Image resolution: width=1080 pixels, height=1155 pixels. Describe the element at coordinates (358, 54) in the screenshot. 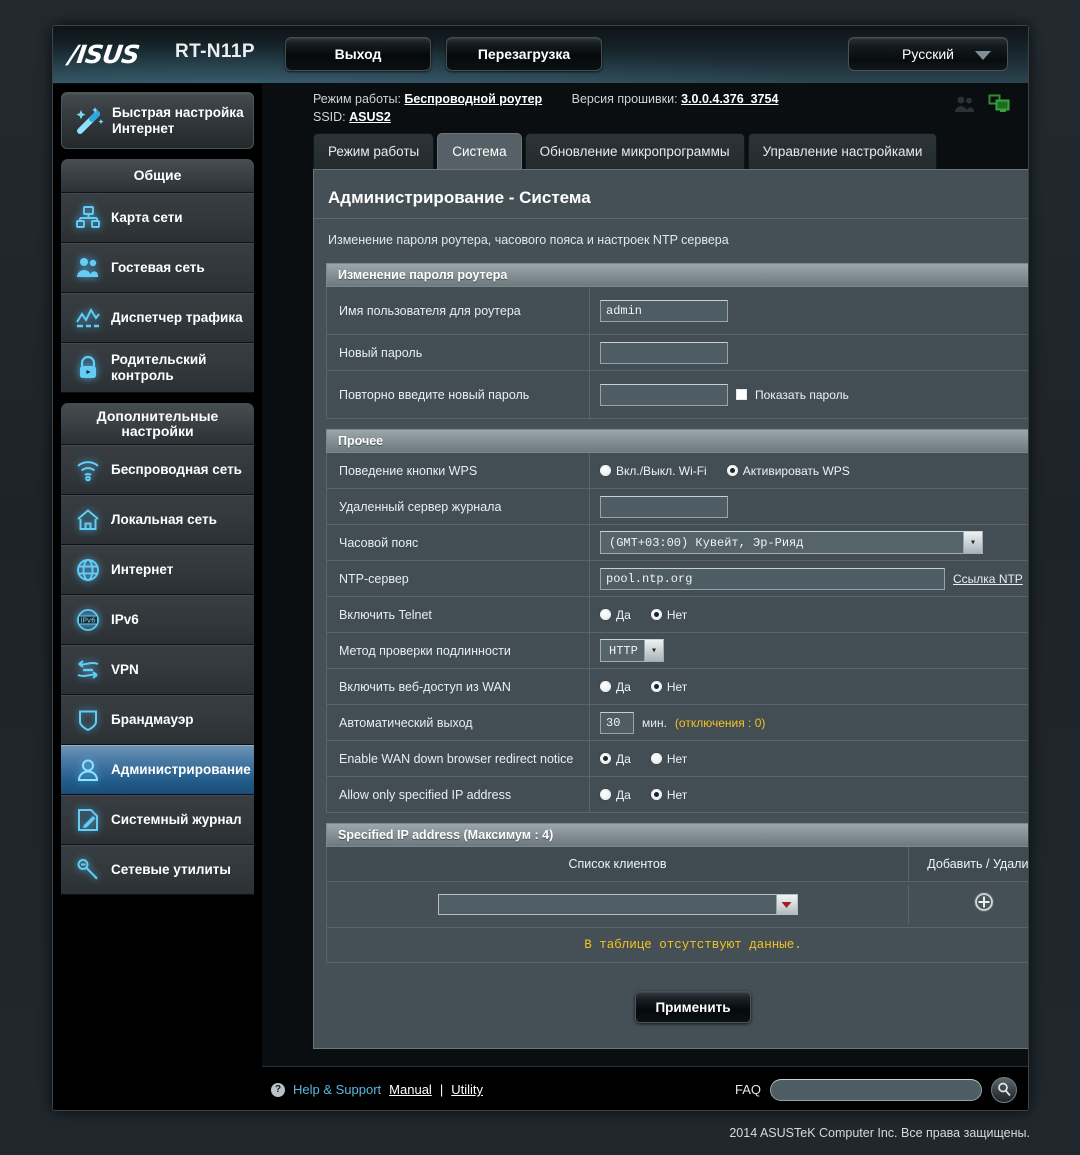

I see `logout-button: Выход` at that location.